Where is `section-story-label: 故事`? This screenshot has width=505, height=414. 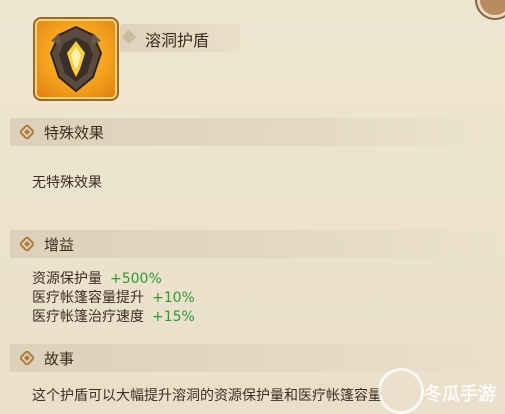 section-story-label: 故事 is located at coordinates (59, 359).